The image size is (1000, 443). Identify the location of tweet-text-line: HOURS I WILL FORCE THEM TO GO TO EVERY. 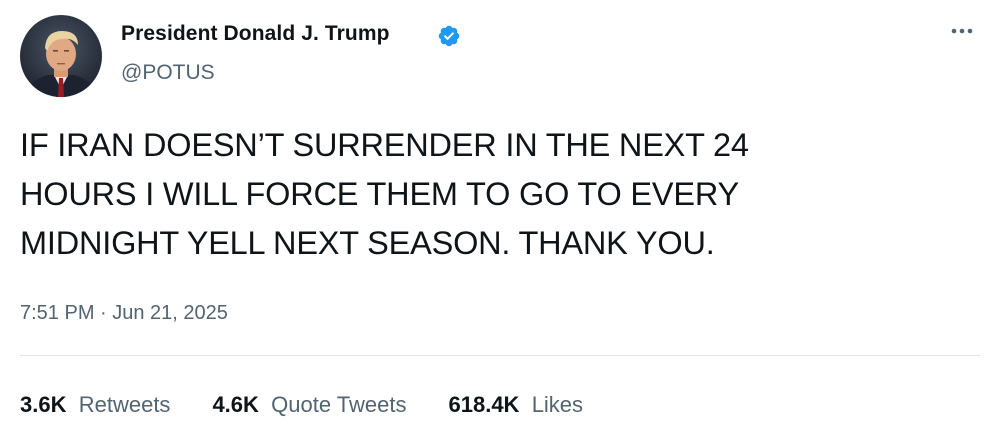
(379, 194).